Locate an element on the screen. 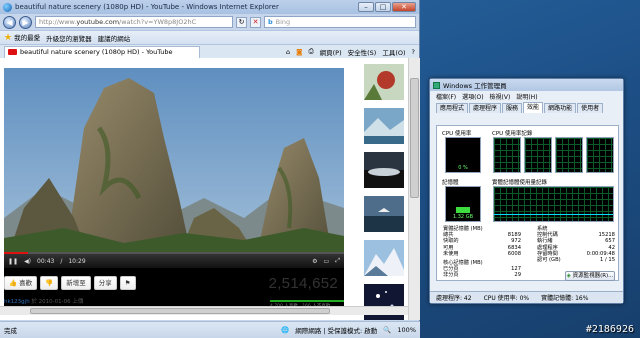  home-icon: ⌂ is located at coordinates (288, 52).